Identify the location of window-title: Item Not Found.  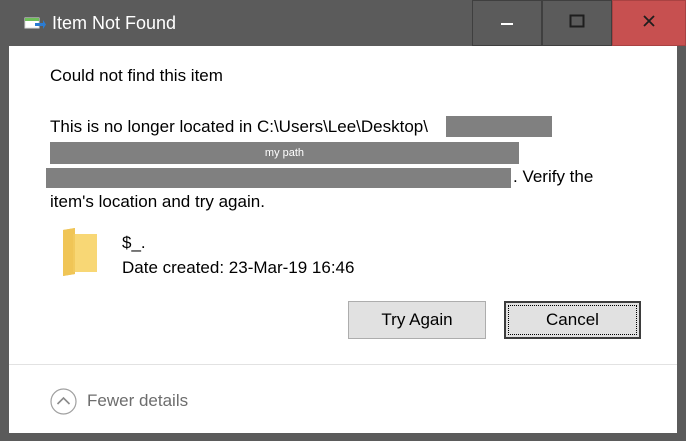
(114, 23).